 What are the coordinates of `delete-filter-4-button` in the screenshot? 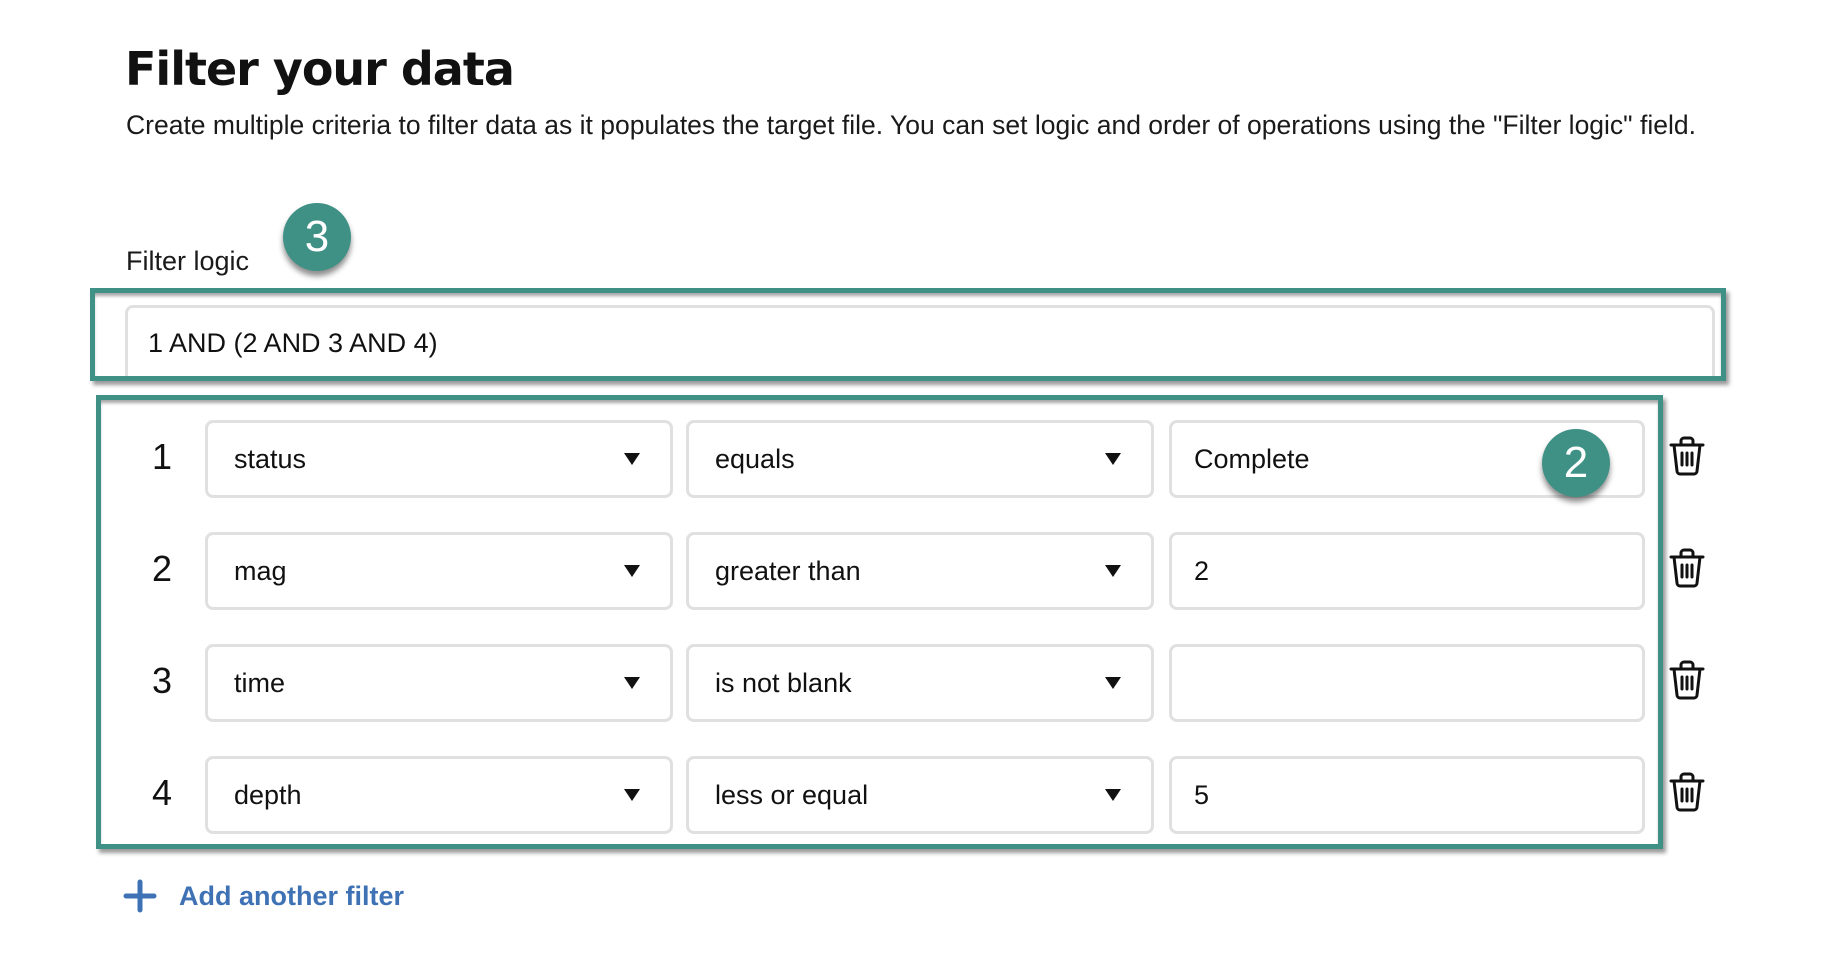 It's located at (1687, 792).